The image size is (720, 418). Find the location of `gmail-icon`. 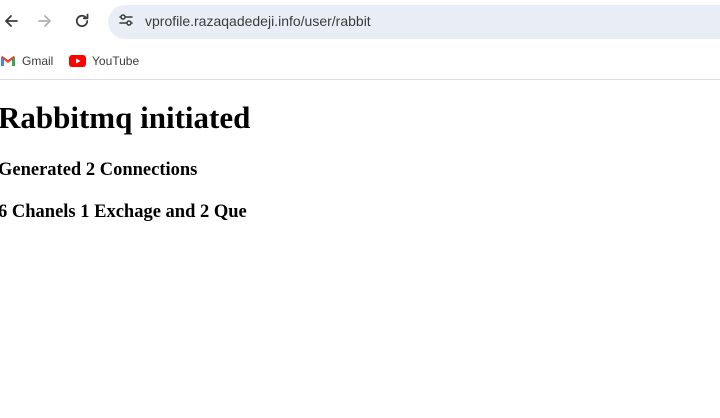

gmail-icon is located at coordinates (8, 61).